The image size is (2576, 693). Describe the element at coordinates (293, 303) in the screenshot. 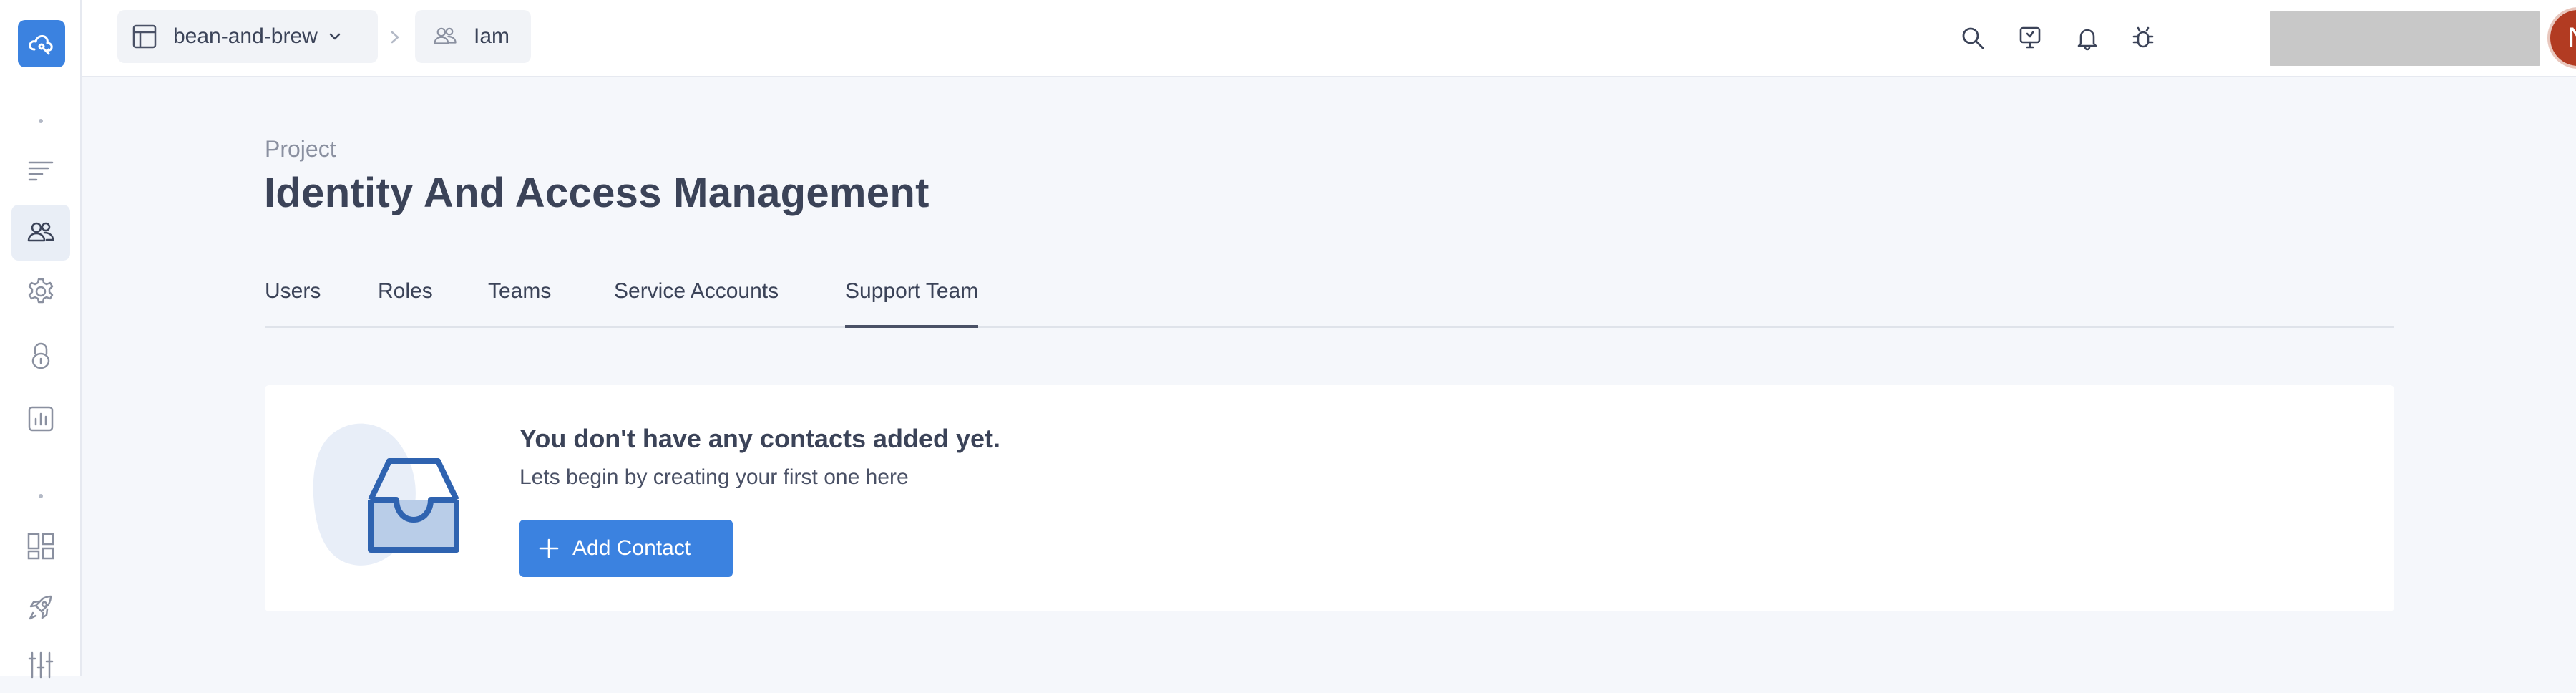

I see `tab-users: Users` at that location.